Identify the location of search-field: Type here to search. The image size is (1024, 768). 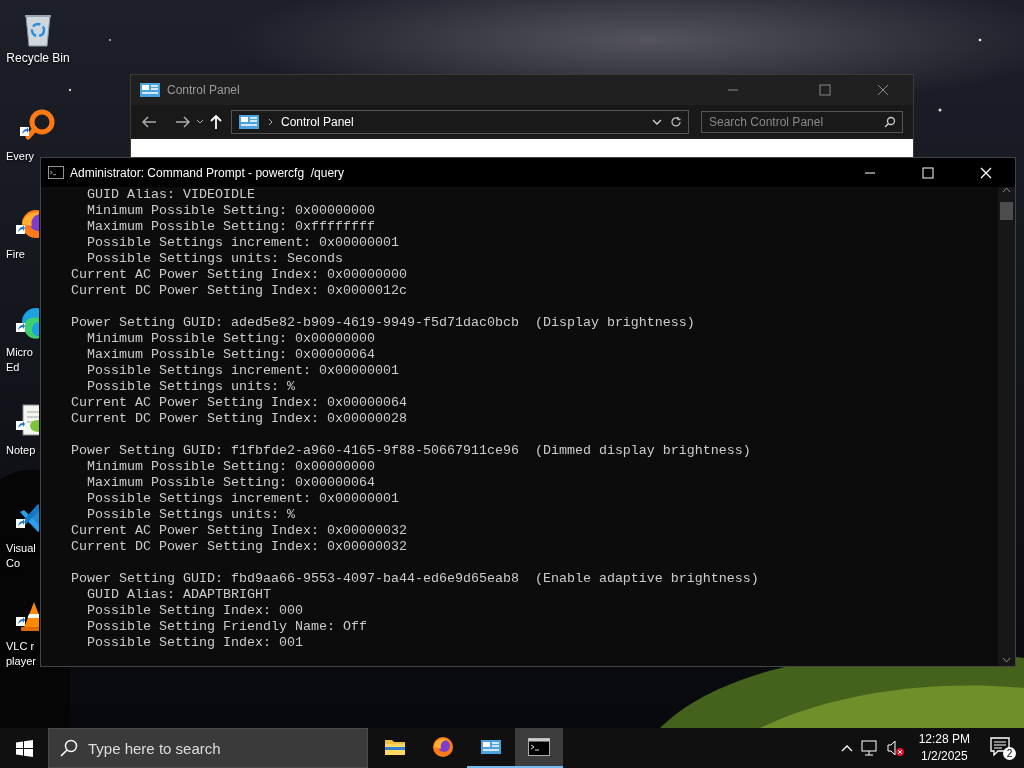
(208, 748).